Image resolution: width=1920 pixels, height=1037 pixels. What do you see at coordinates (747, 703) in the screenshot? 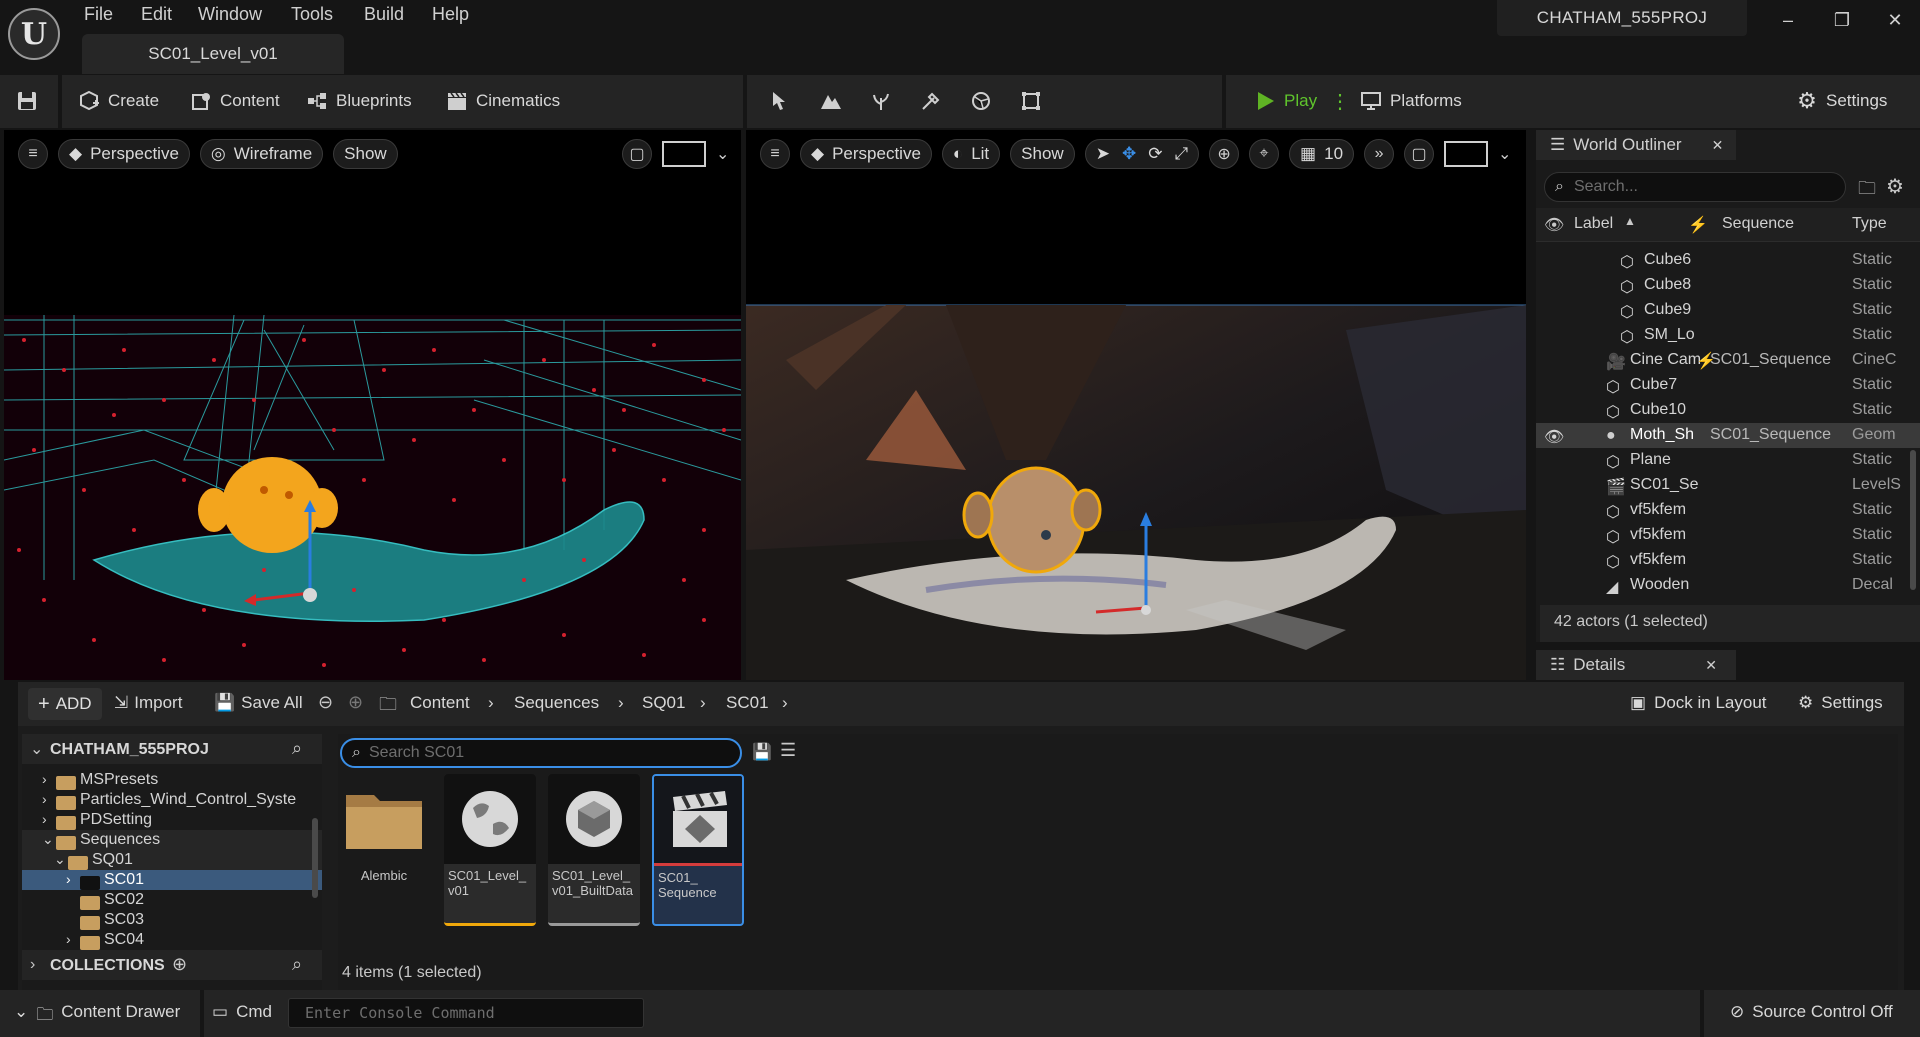
I see `breadcrumb-sc01: SC01` at bounding box center [747, 703].